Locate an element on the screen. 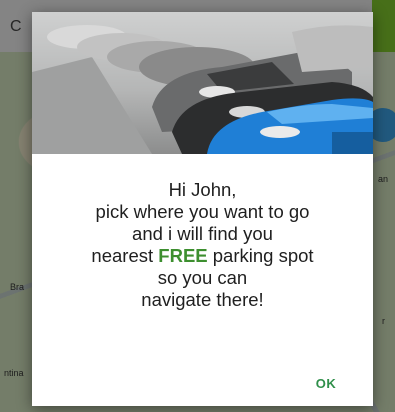 This screenshot has width=395, height=412. message-line: pick where you want to go is located at coordinates (202, 211).